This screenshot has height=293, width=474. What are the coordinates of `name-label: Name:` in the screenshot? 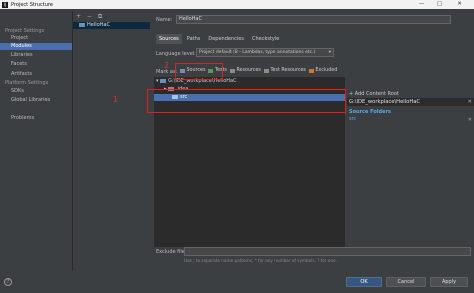 It's located at (164, 20).